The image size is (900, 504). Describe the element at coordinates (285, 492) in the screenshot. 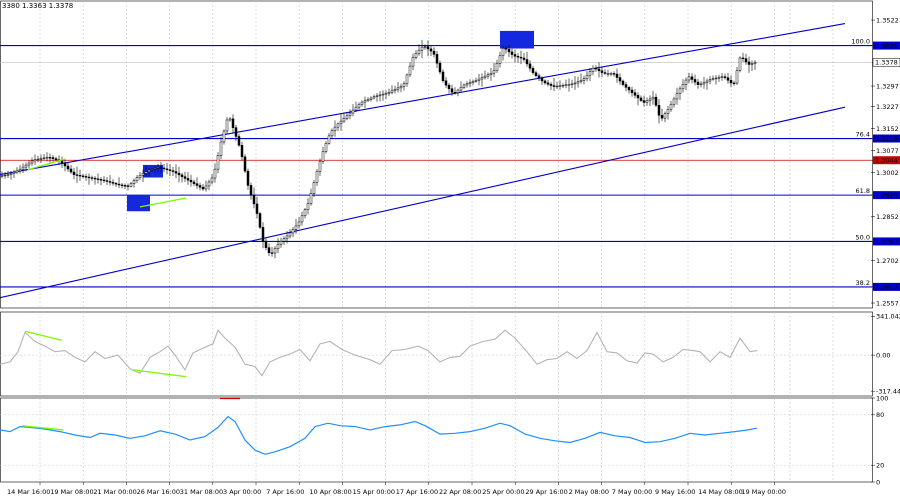

I see `x-axis-label: 7 Apr 16:00` at that location.